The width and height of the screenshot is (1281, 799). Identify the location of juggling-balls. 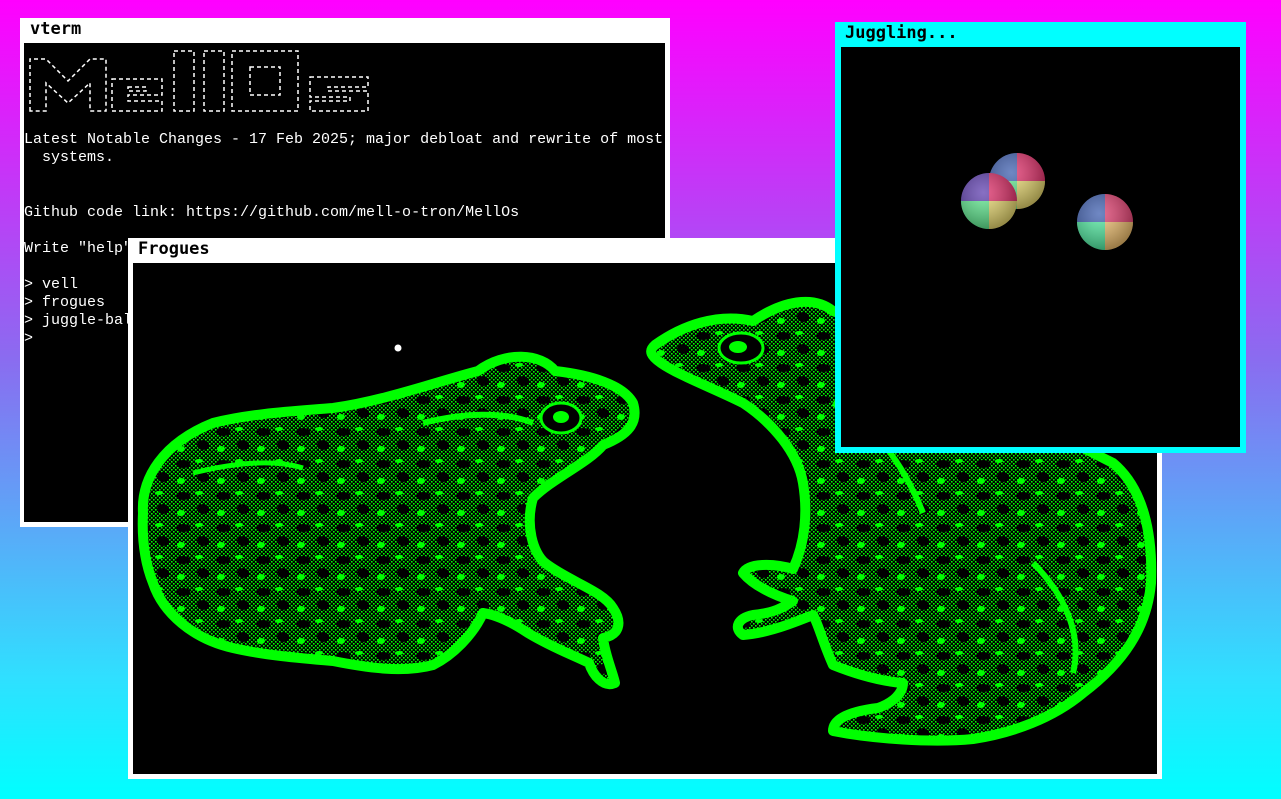
(1047, 201).